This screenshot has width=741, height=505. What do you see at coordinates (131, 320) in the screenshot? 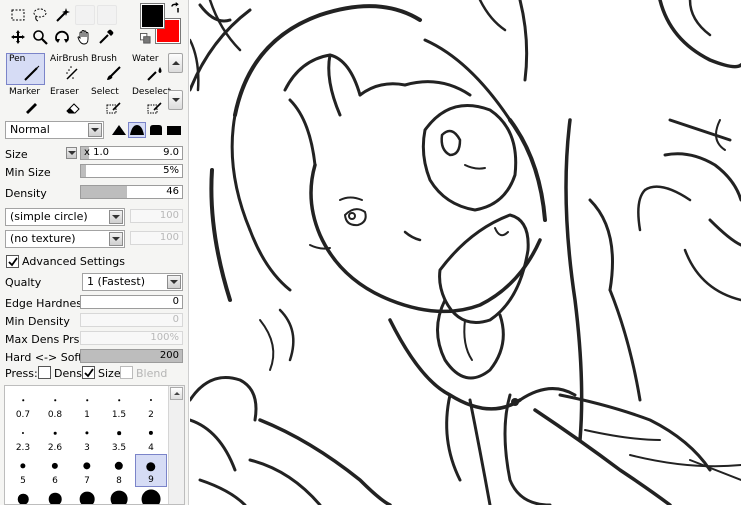
I see `min-density-slider: 0` at bounding box center [131, 320].